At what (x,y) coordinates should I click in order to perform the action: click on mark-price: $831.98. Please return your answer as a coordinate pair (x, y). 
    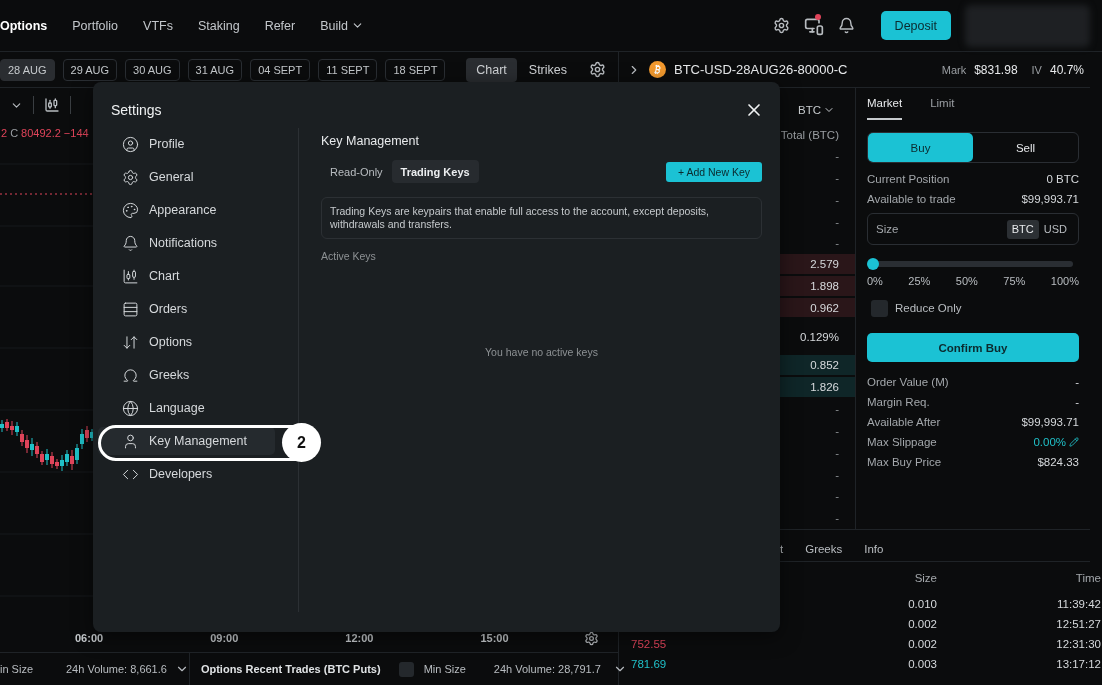
    Looking at the image, I should click on (996, 69).